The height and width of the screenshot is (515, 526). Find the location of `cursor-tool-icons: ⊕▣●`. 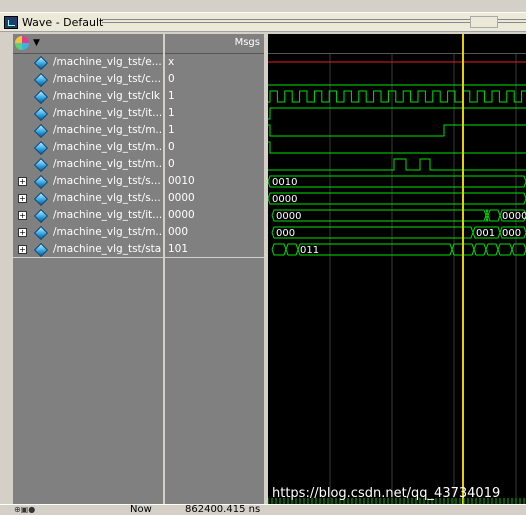

cursor-tool-icons: ⊕▣● is located at coordinates (24, 509).